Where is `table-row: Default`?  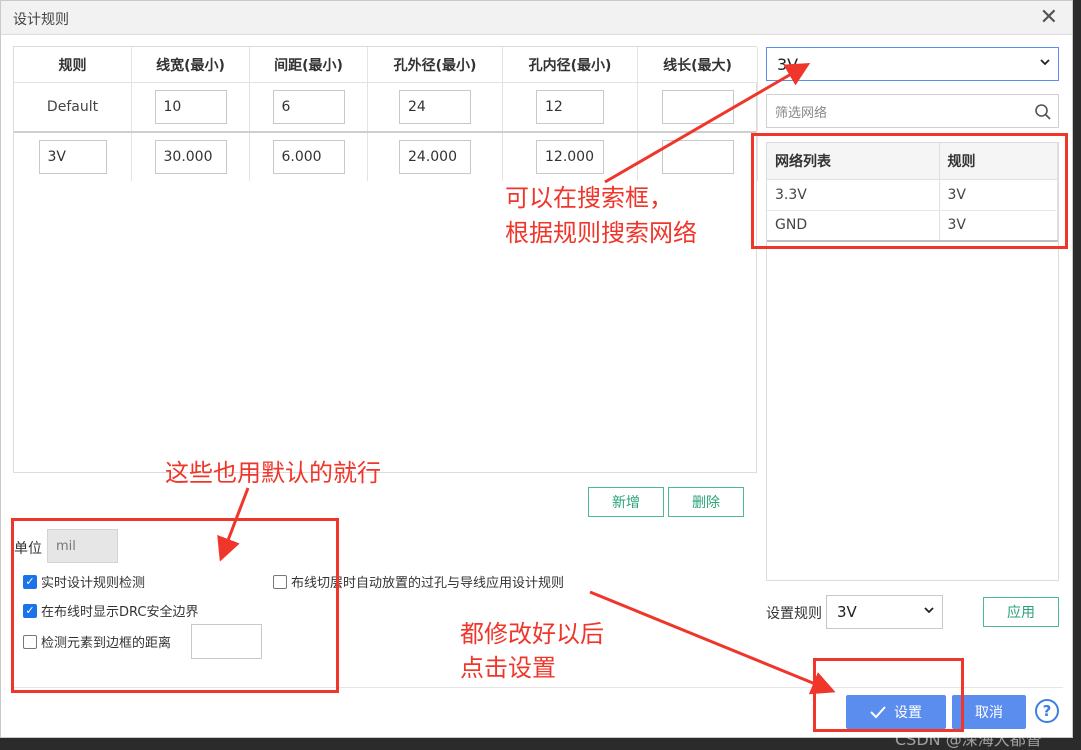 table-row: Default is located at coordinates (386, 107).